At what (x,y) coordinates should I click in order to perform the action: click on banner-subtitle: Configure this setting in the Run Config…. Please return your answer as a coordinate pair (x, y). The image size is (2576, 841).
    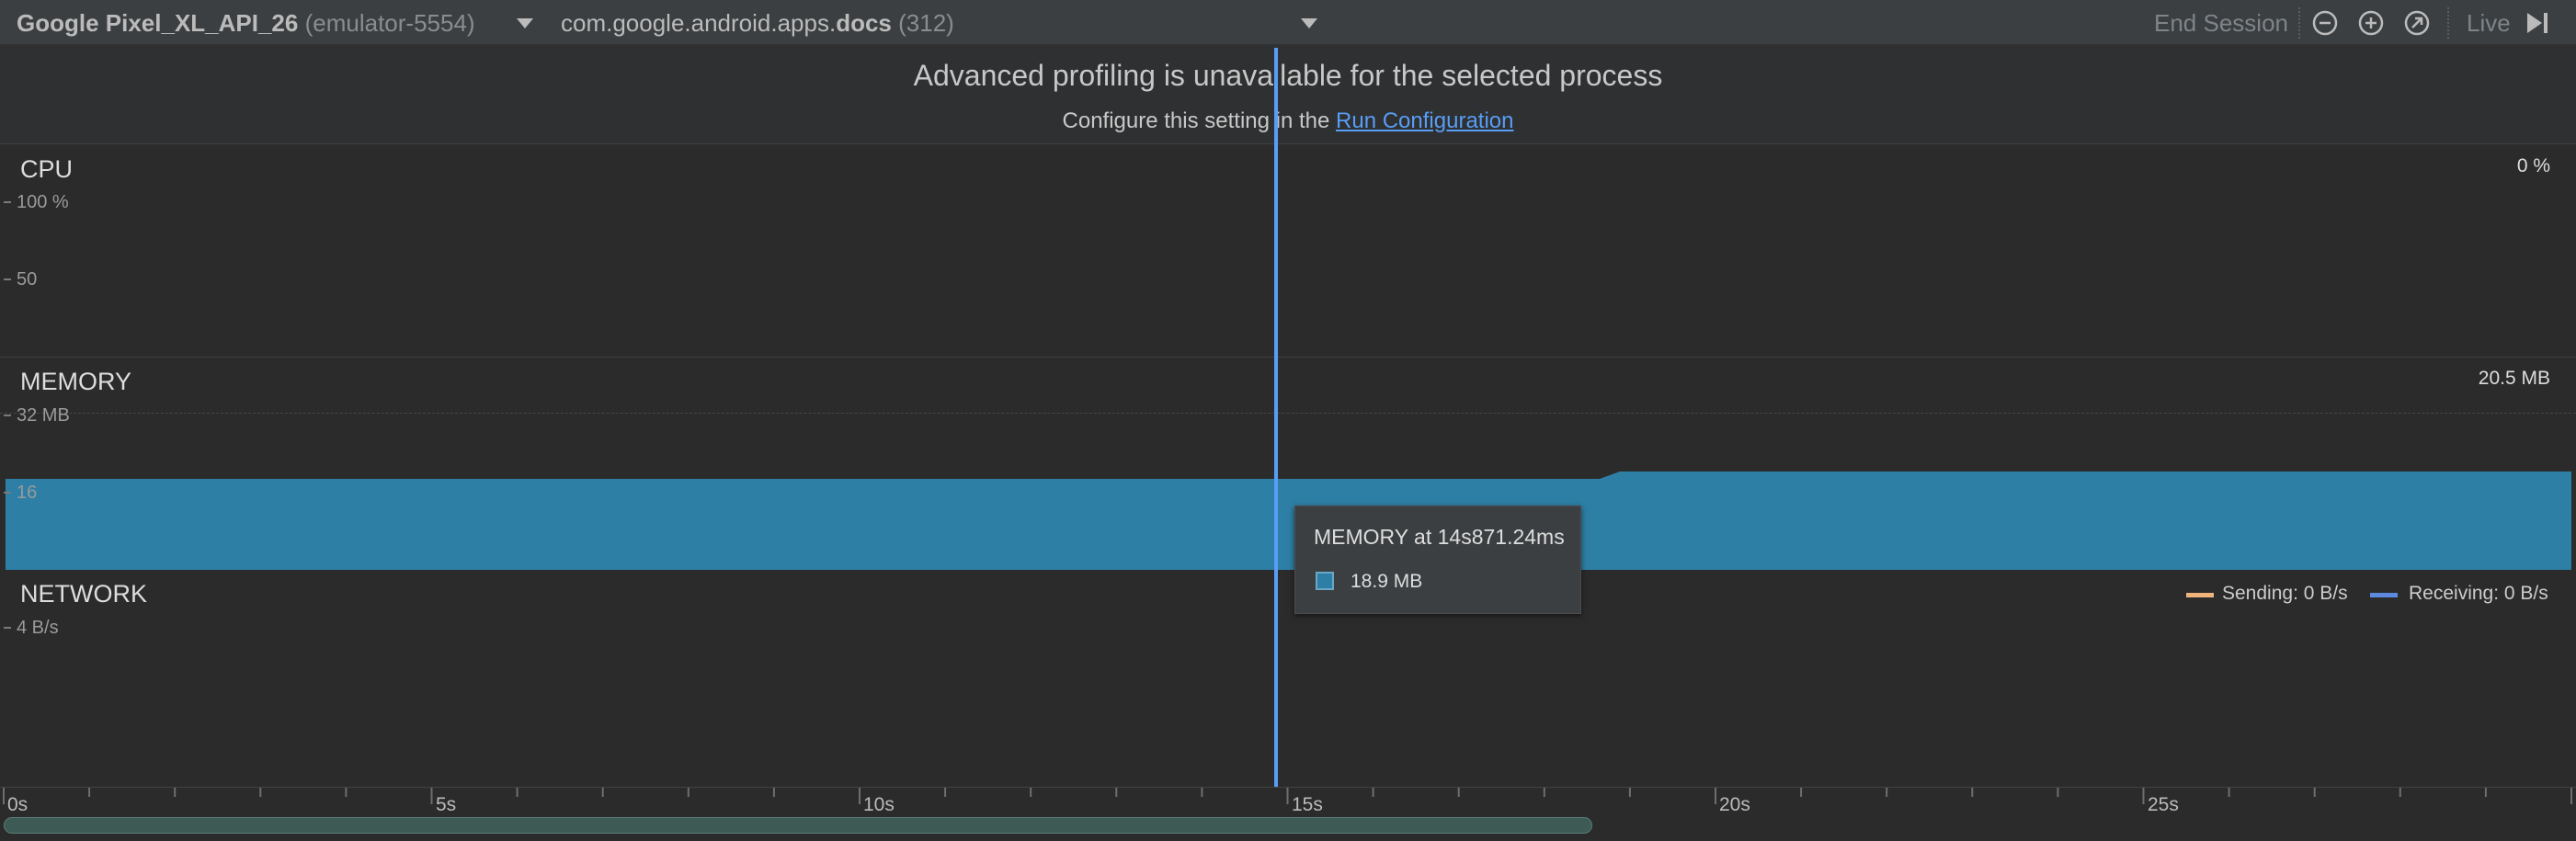
    Looking at the image, I should click on (1288, 121).